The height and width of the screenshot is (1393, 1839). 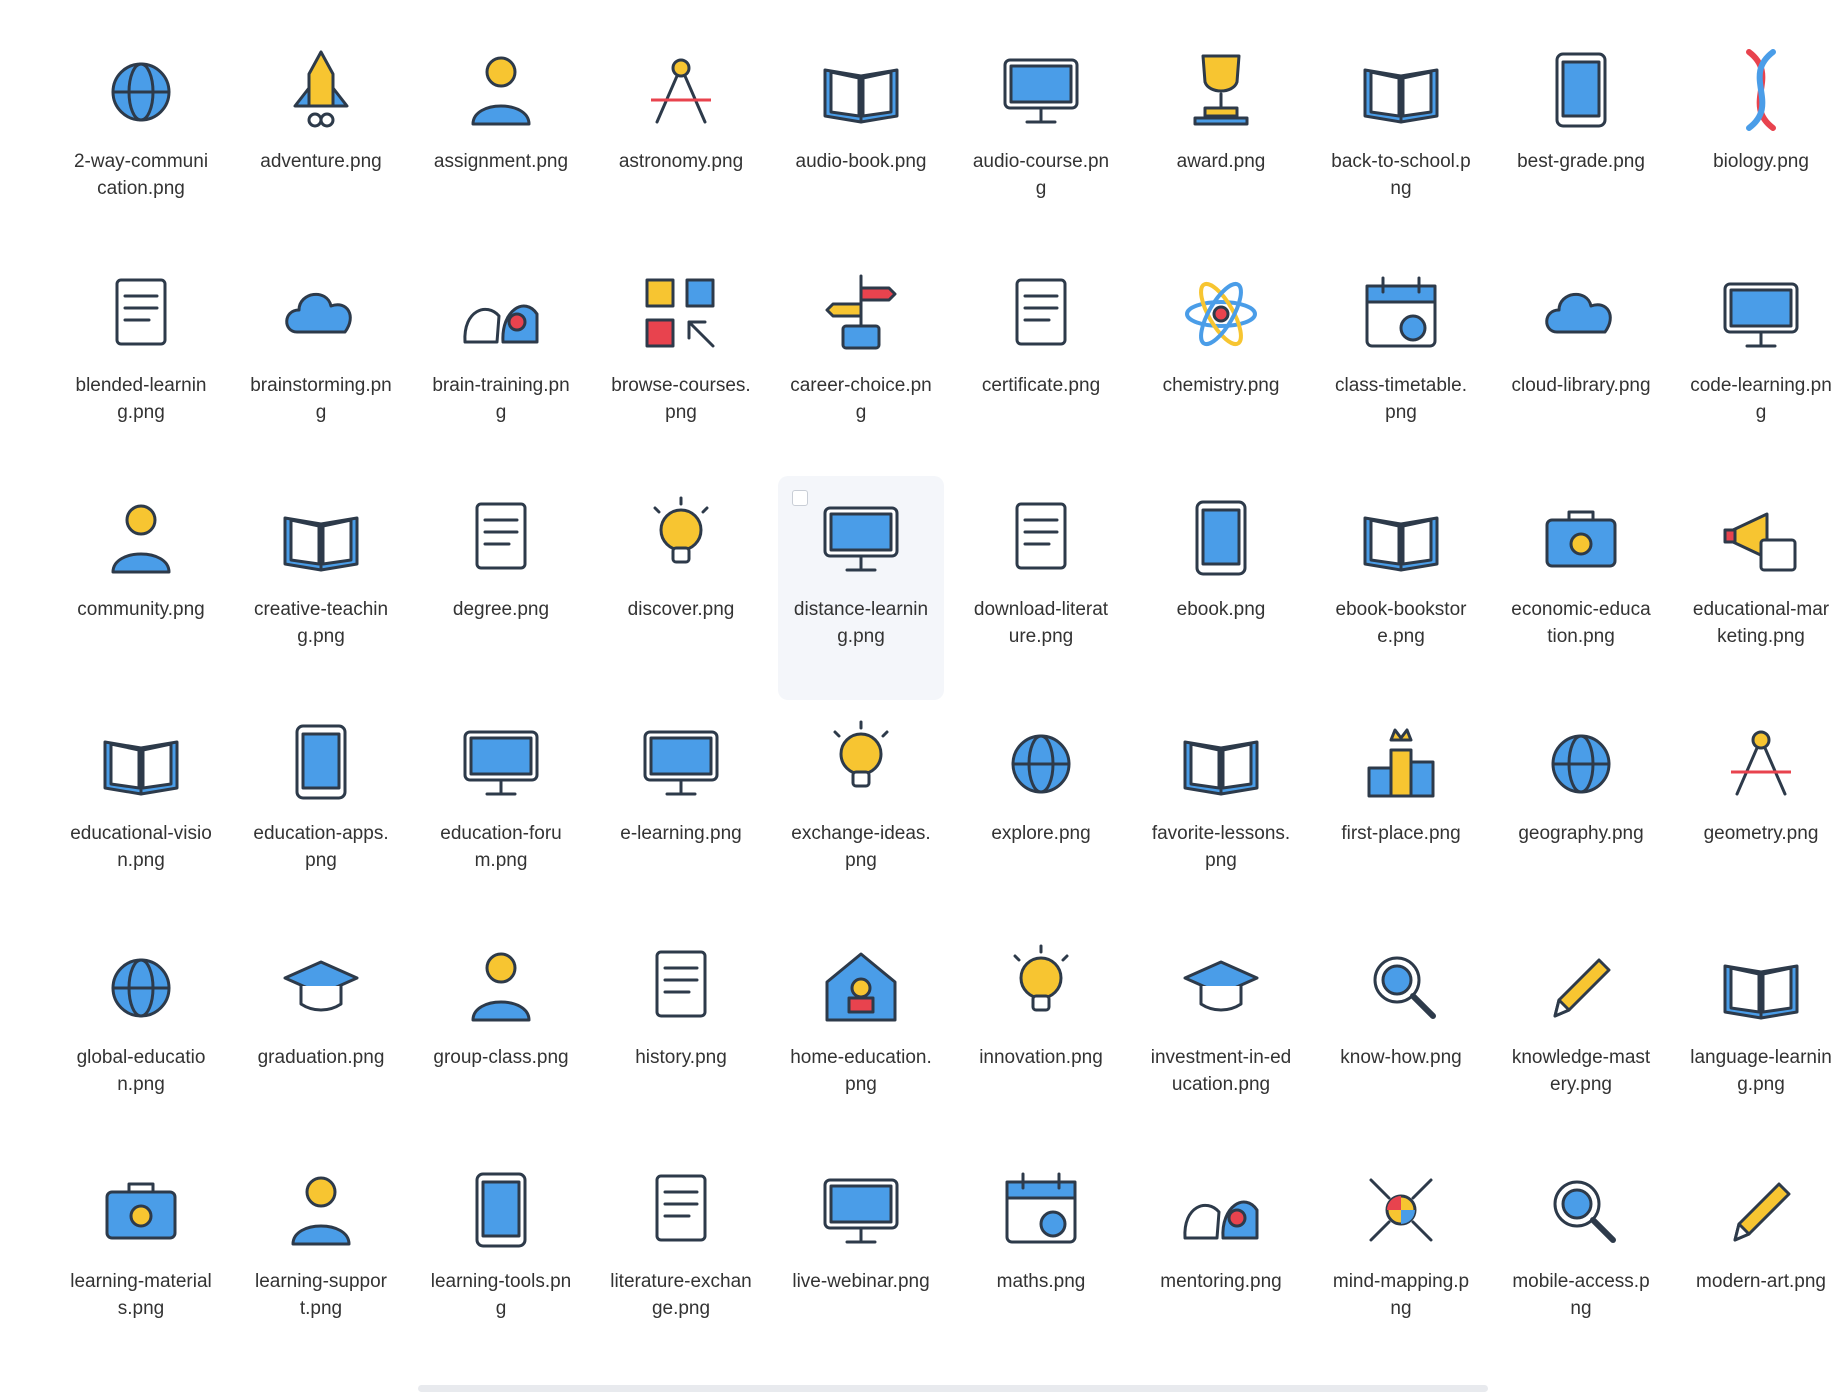 I want to click on file-item: class-timetable.png, so click(x=1401, y=364).